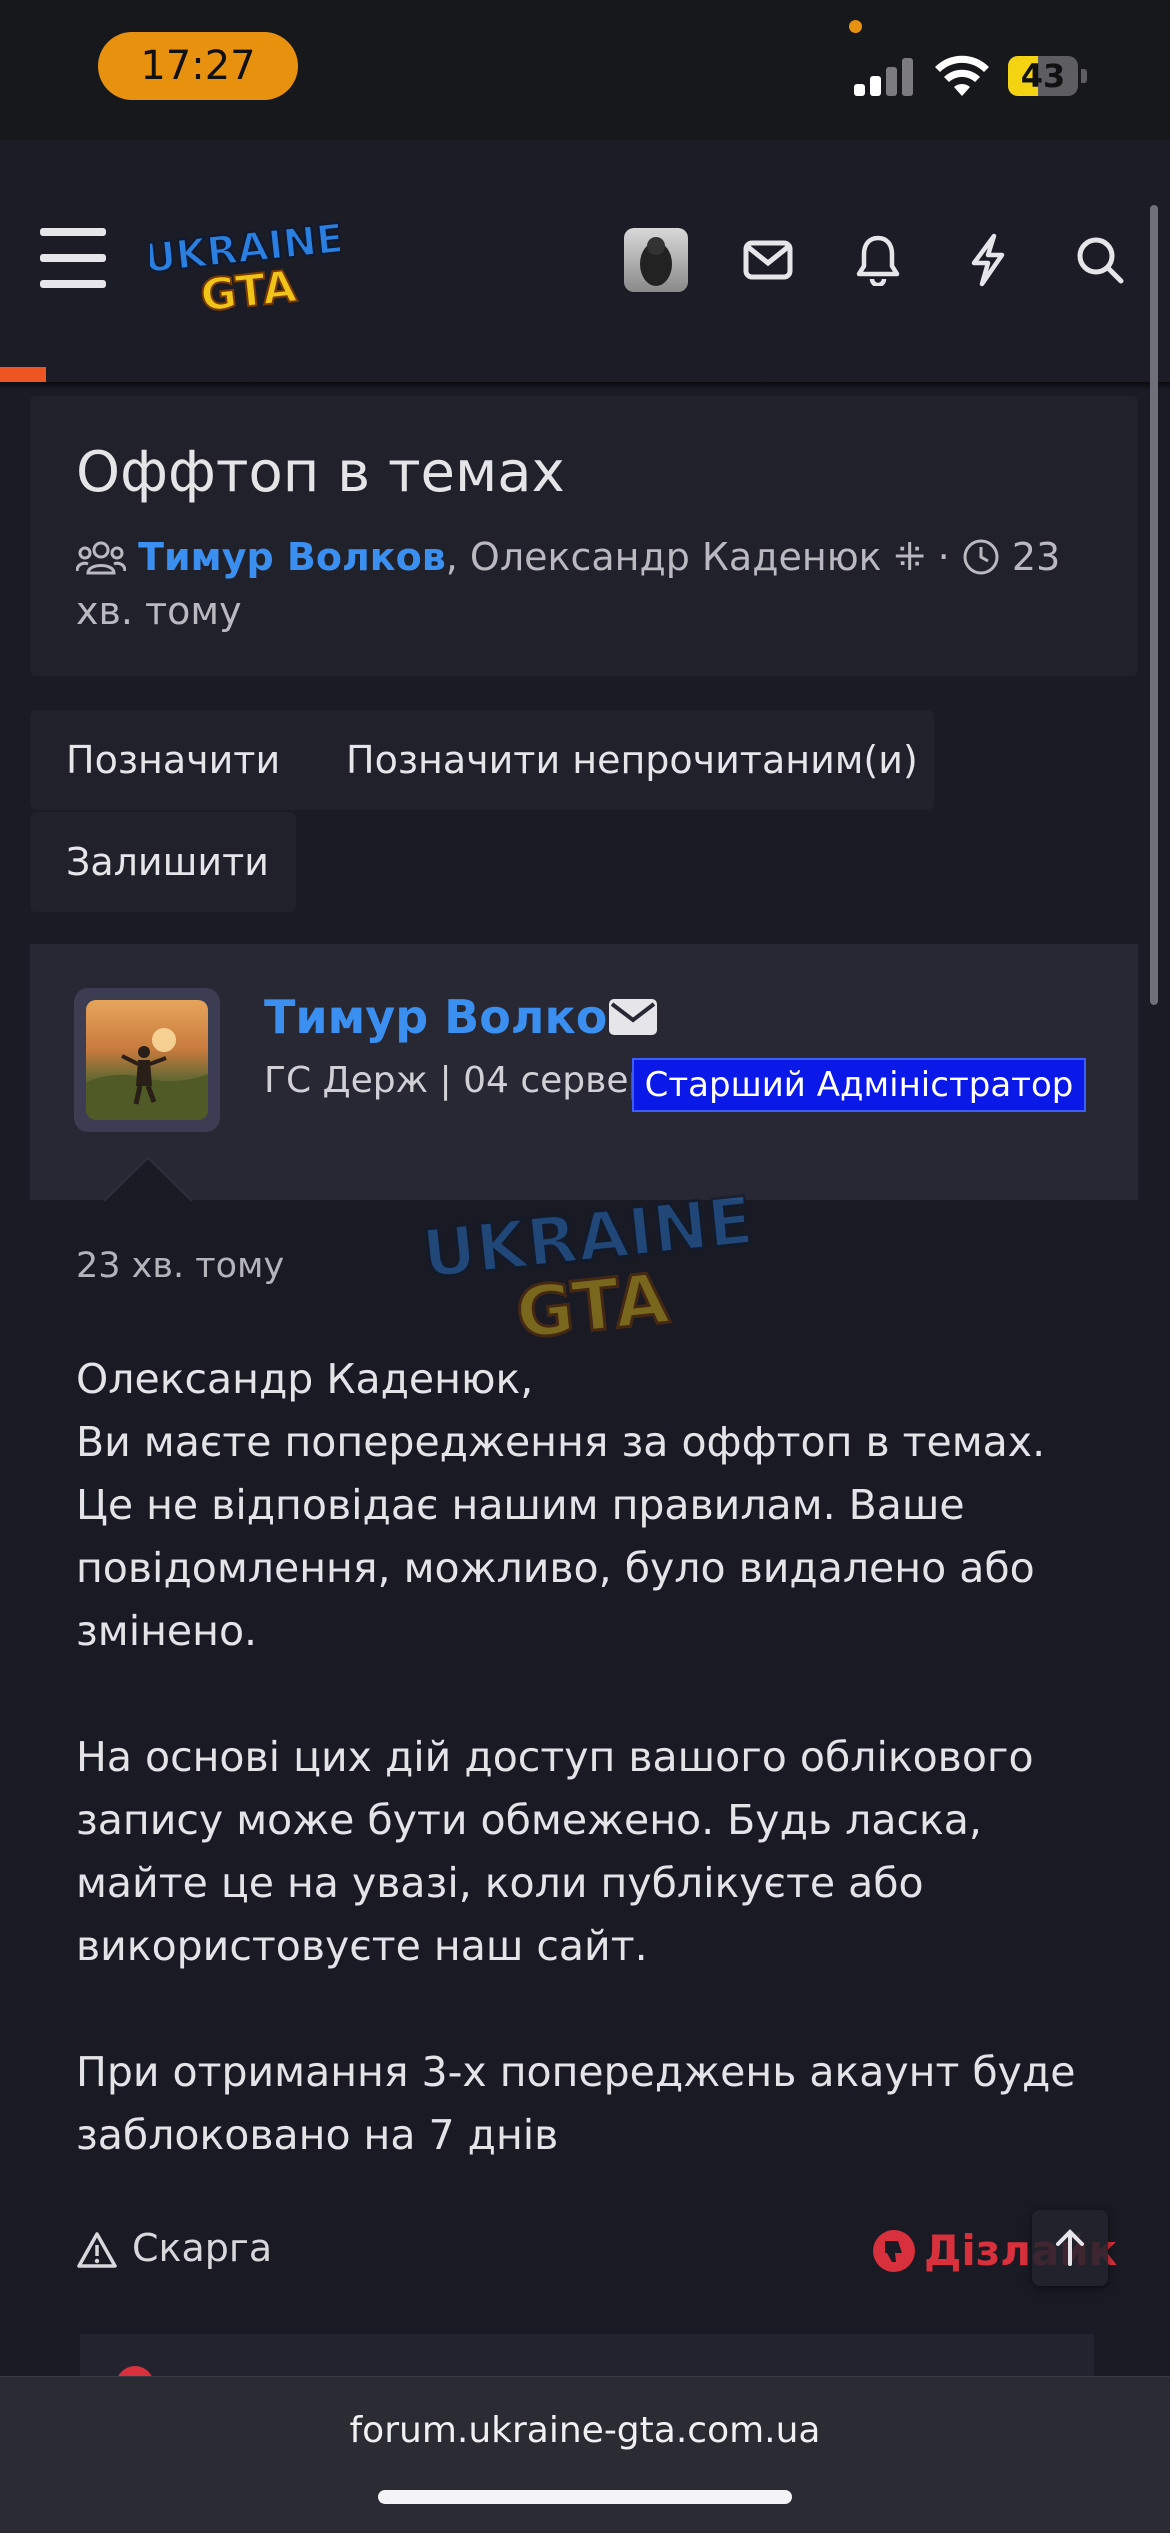  What do you see at coordinates (73, 258) in the screenshot?
I see `menu-icon` at bounding box center [73, 258].